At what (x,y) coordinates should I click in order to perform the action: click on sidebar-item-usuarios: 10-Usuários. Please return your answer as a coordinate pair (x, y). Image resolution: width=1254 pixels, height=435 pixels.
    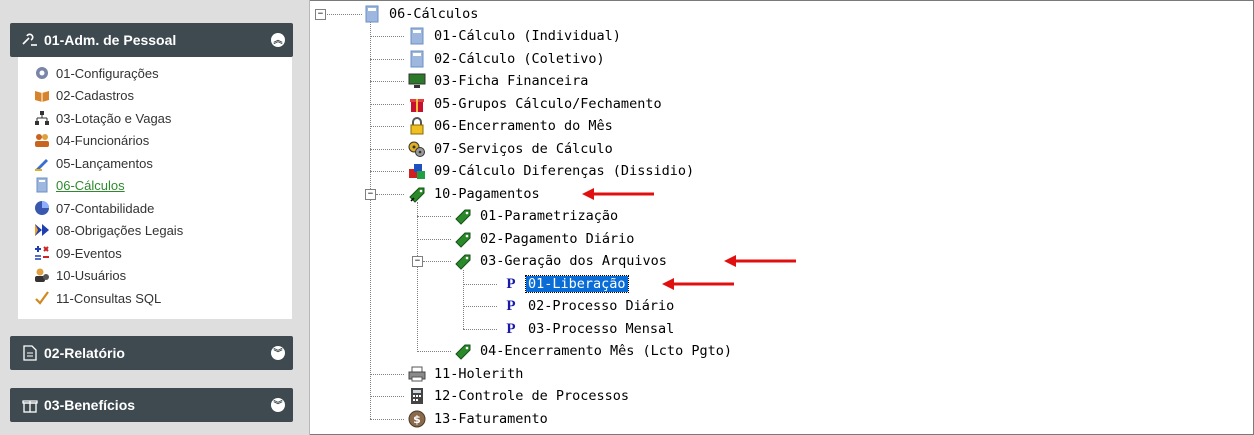
    Looking at the image, I should click on (79, 275).